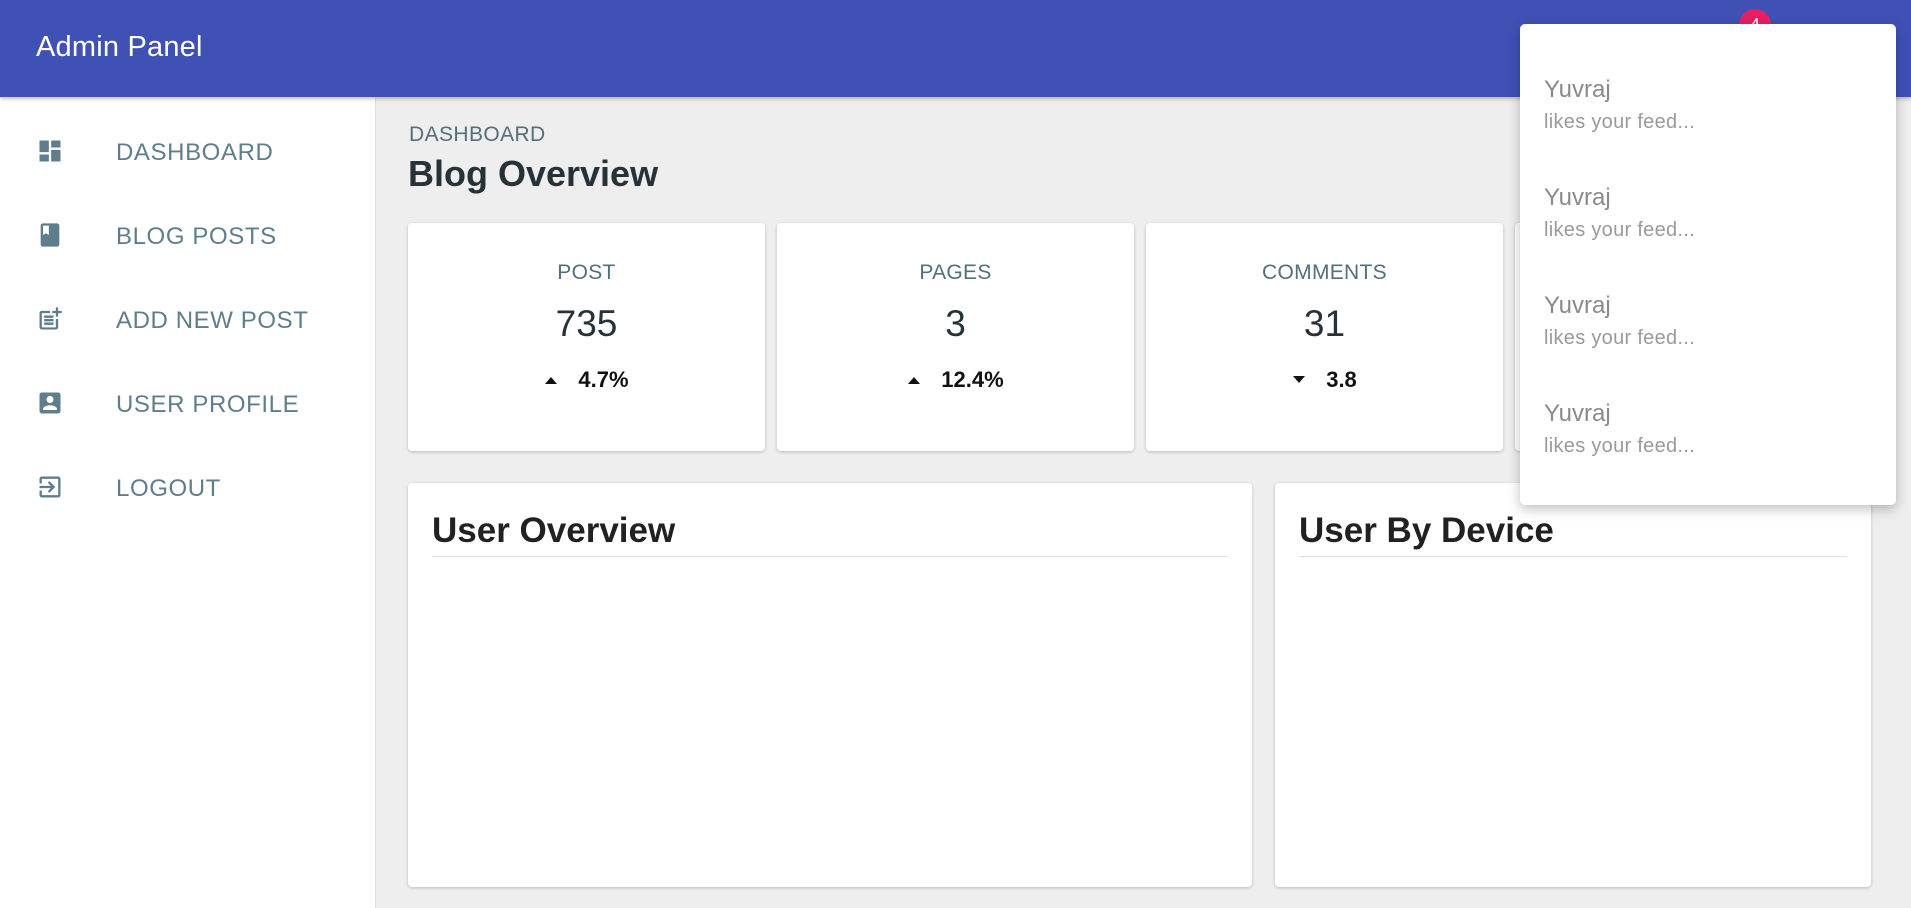 The height and width of the screenshot is (908, 1911). Describe the element at coordinates (208, 404) in the screenshot. I see `sidebar-item-label: USER PROFILE` at that location.